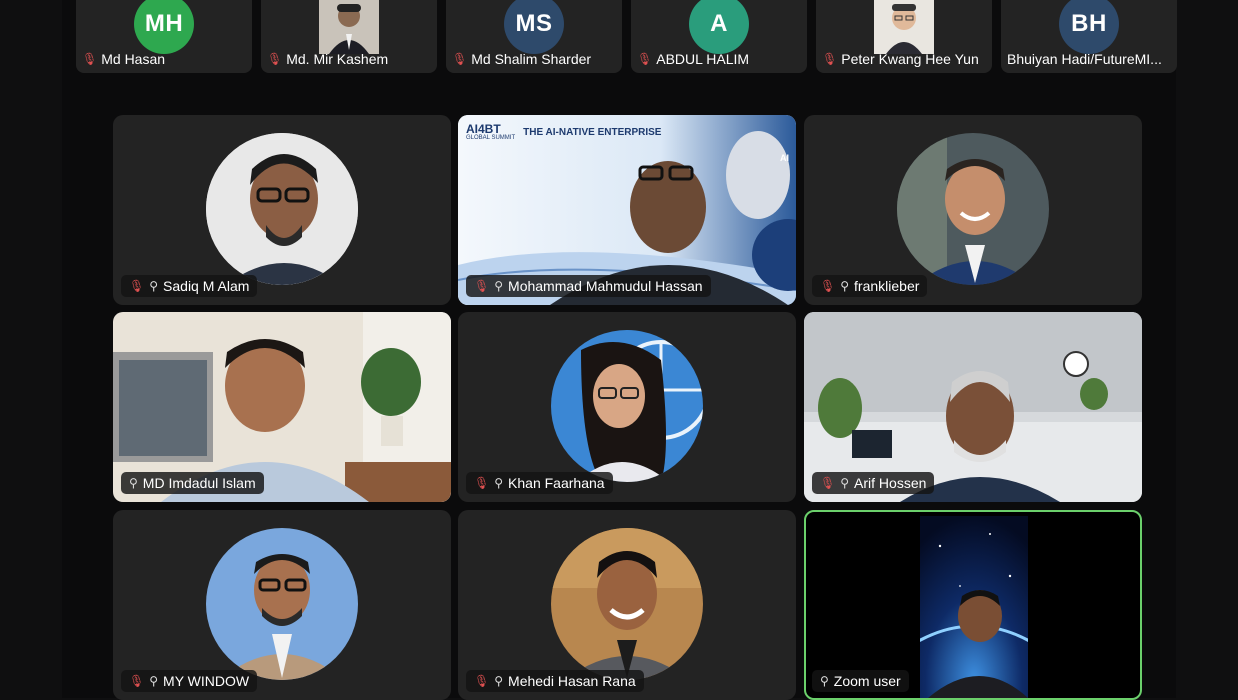  I want to click on video-tile: ⚲ MD Imdadul Islam, so click(282, 407).